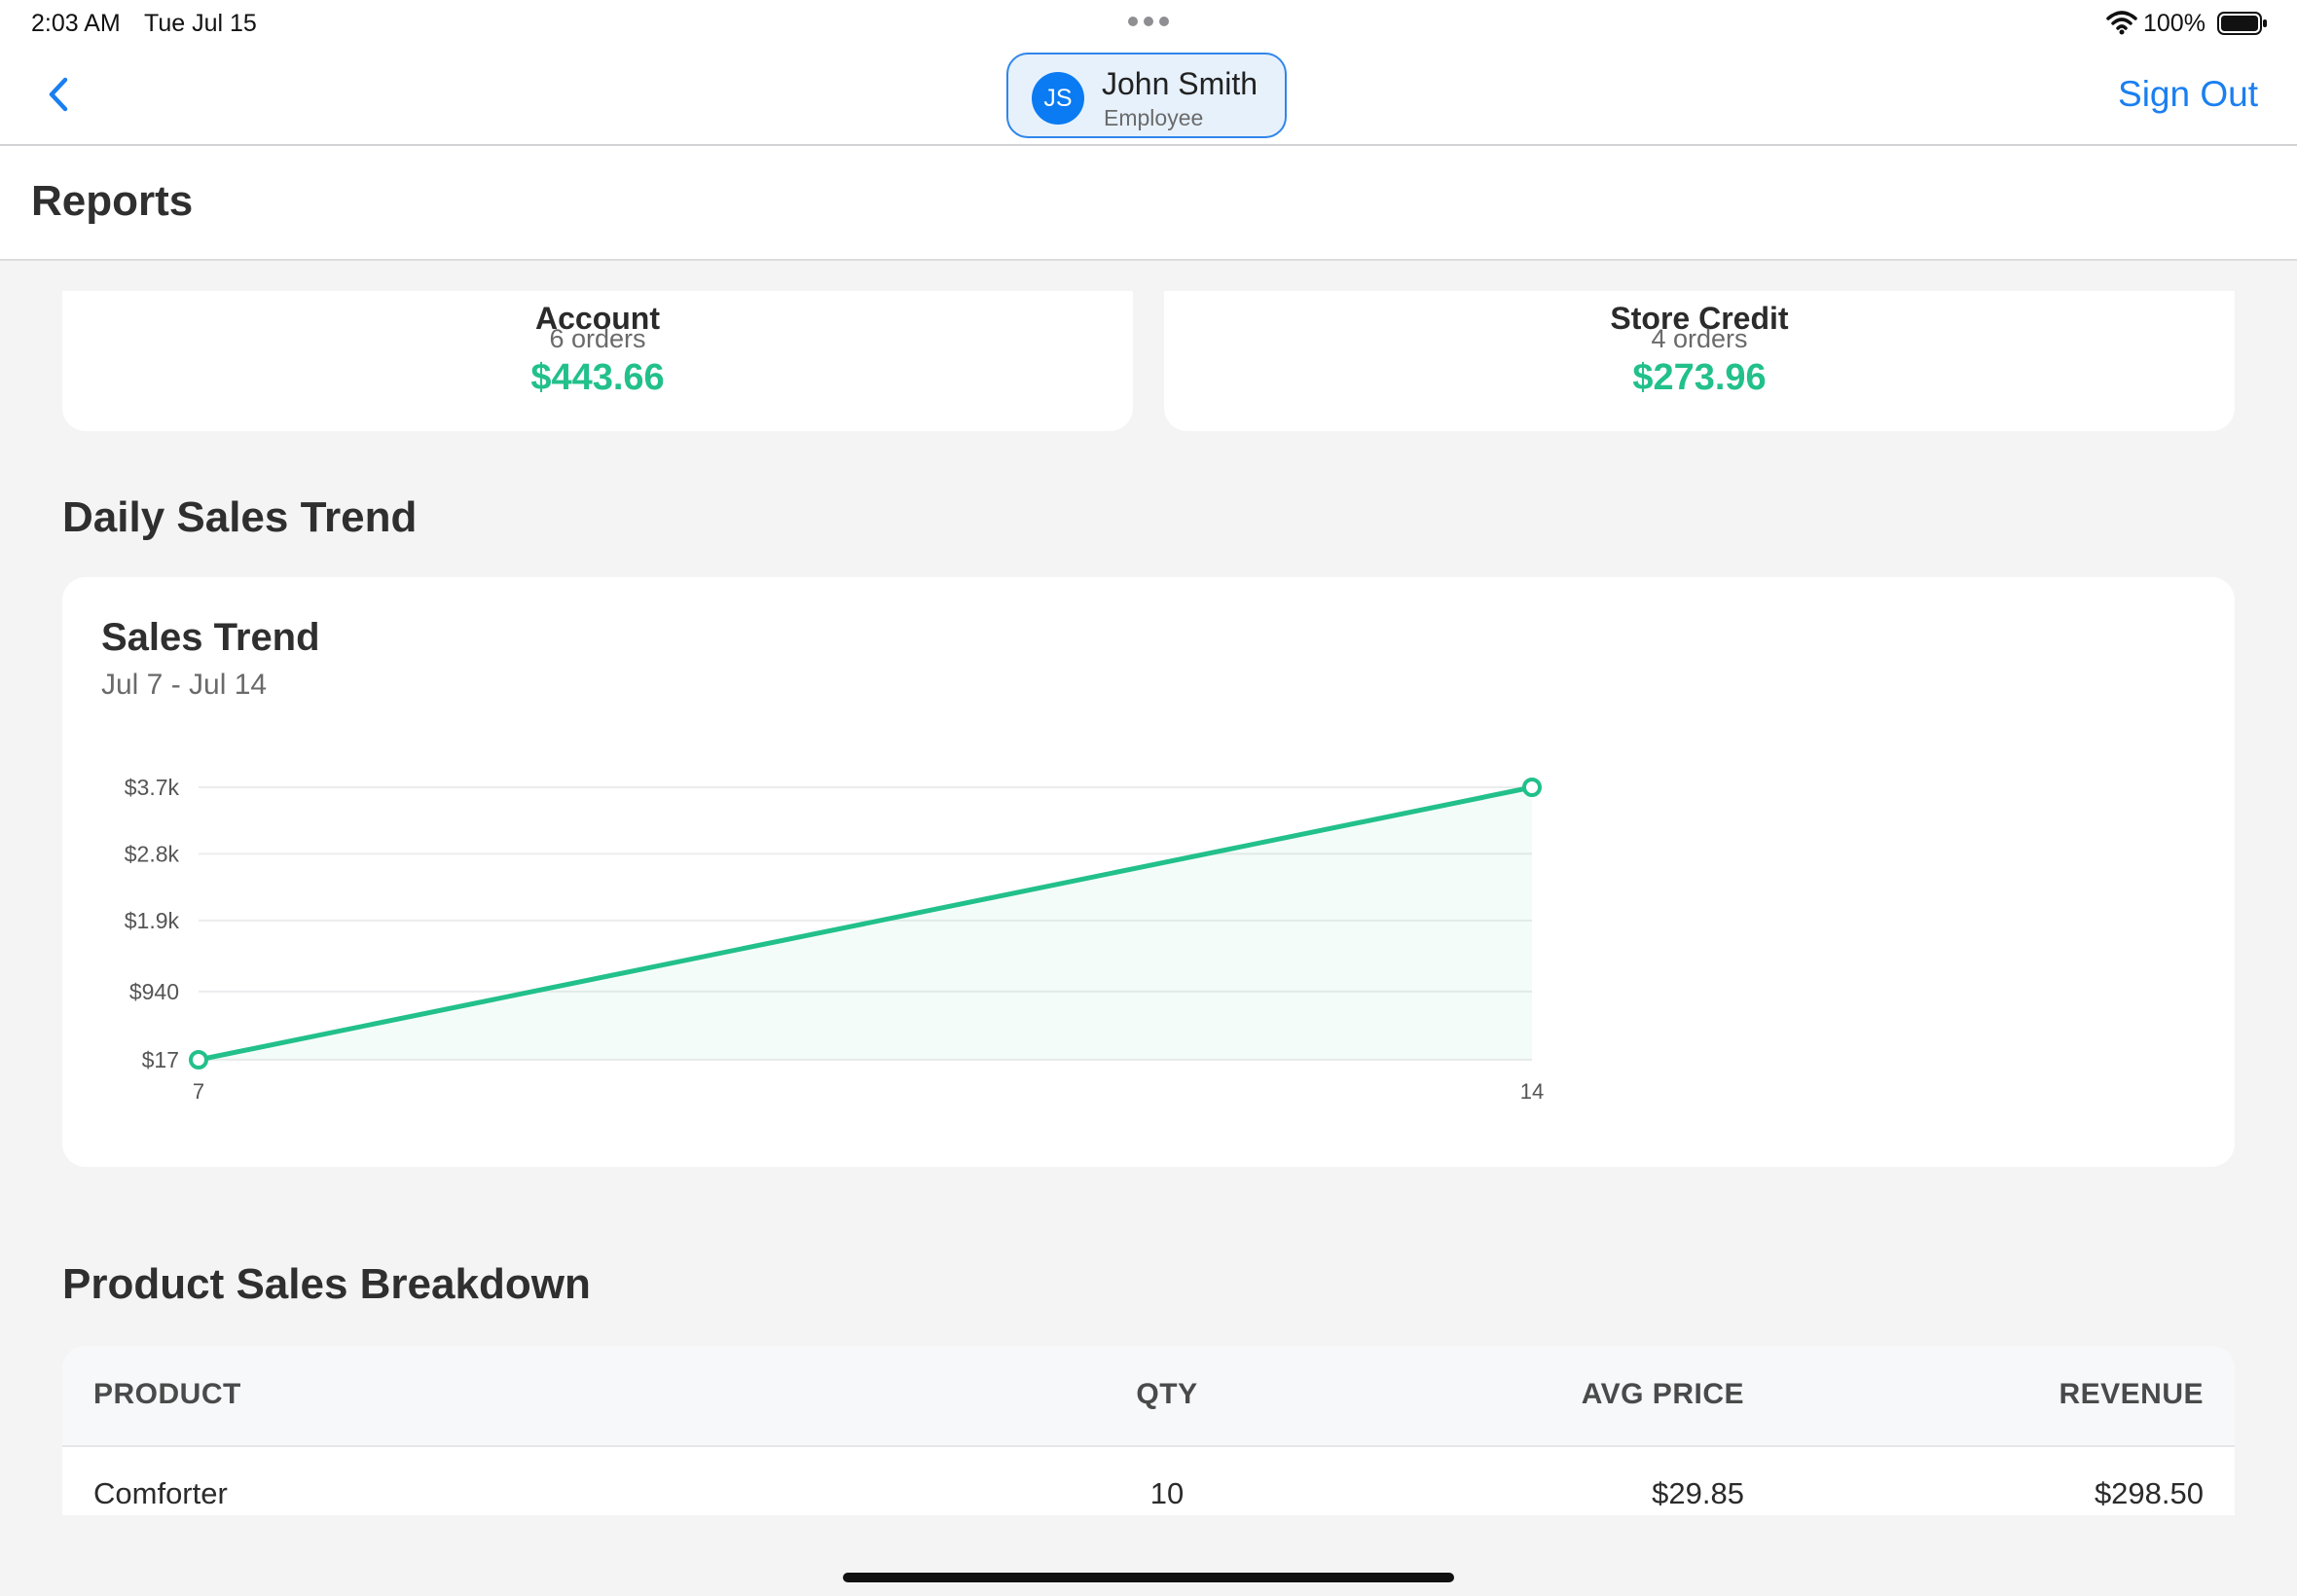 The image size is (2297, 1596). I want to click on avatar: JS, so click(1058, 98).